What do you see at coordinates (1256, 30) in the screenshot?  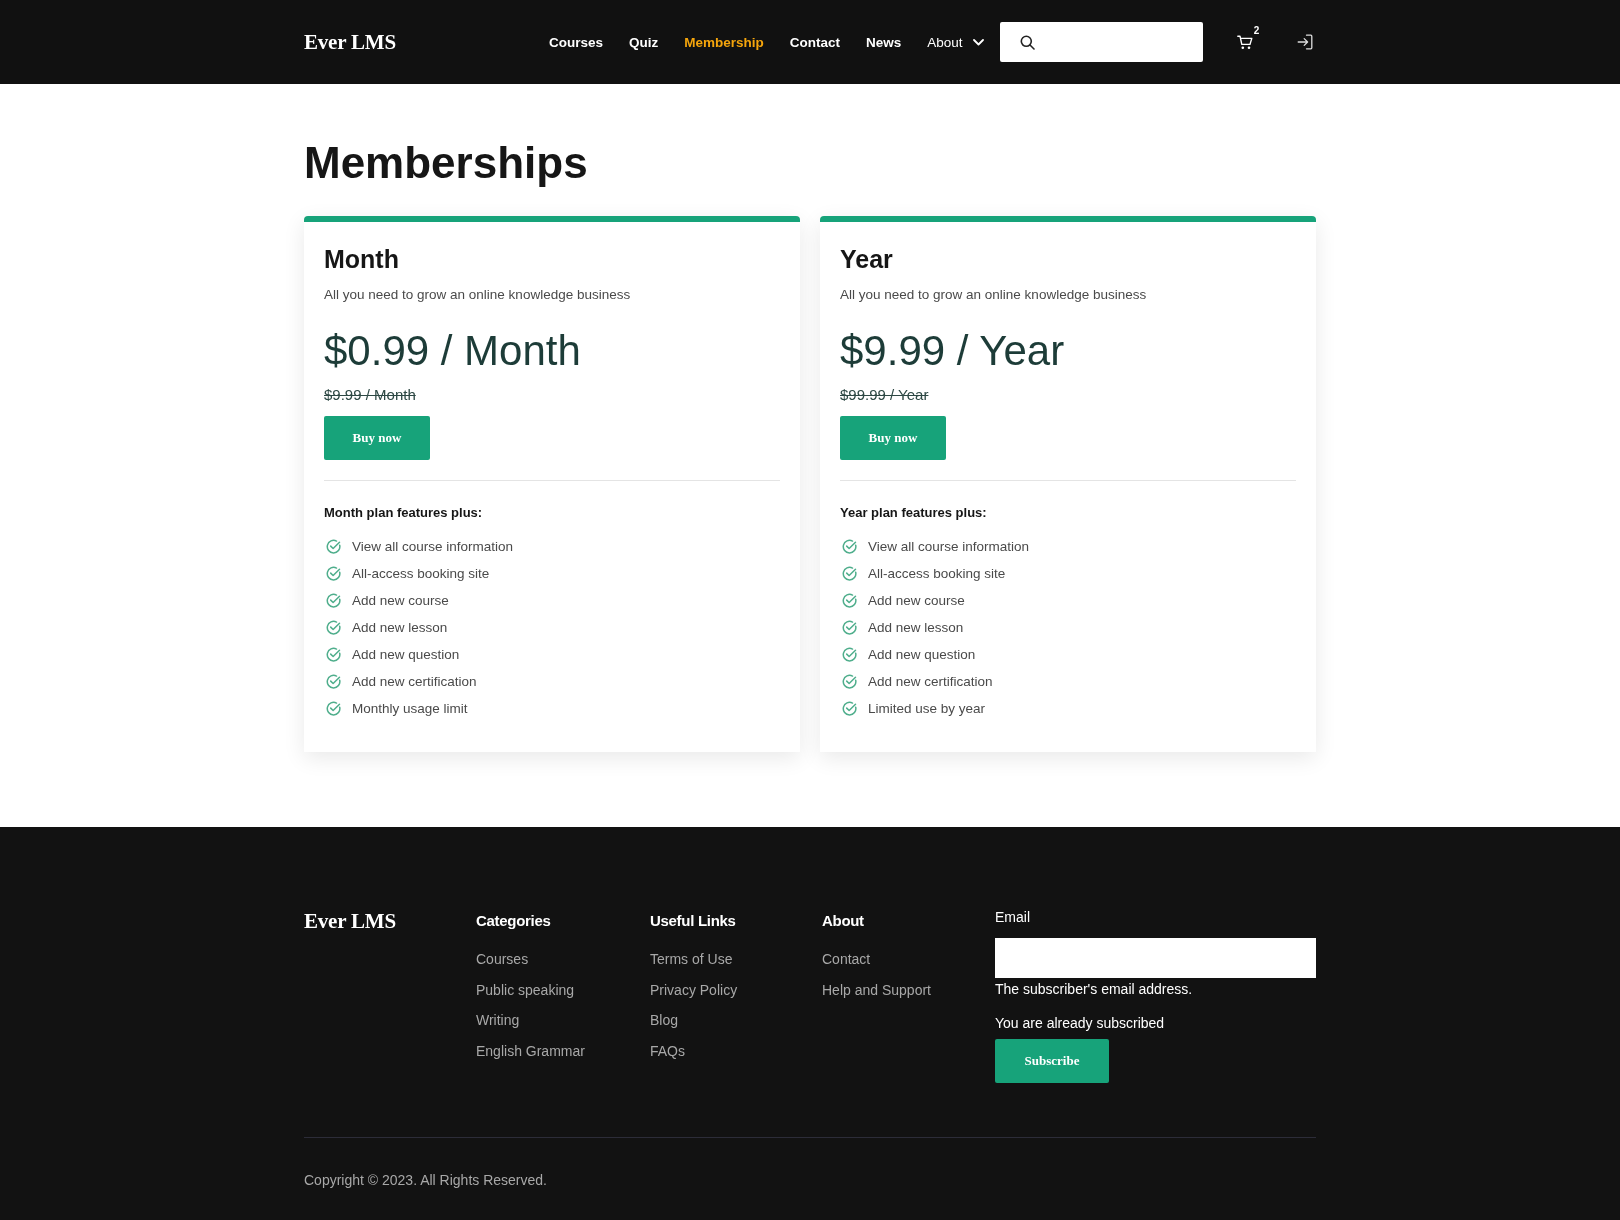 I see `cart-count: 2` at bounding box center [1256, 30].